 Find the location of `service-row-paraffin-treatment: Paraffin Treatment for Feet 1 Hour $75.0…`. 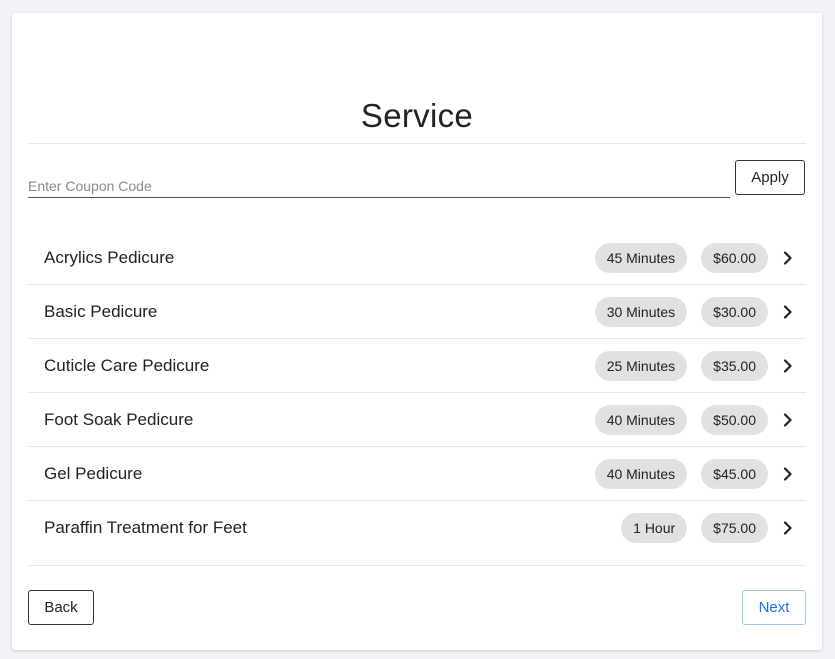

service-row-paraffin-treatment: Paraffin Treatment for Feet 1 Hour $75.0… is located at coordinates (417, 527).